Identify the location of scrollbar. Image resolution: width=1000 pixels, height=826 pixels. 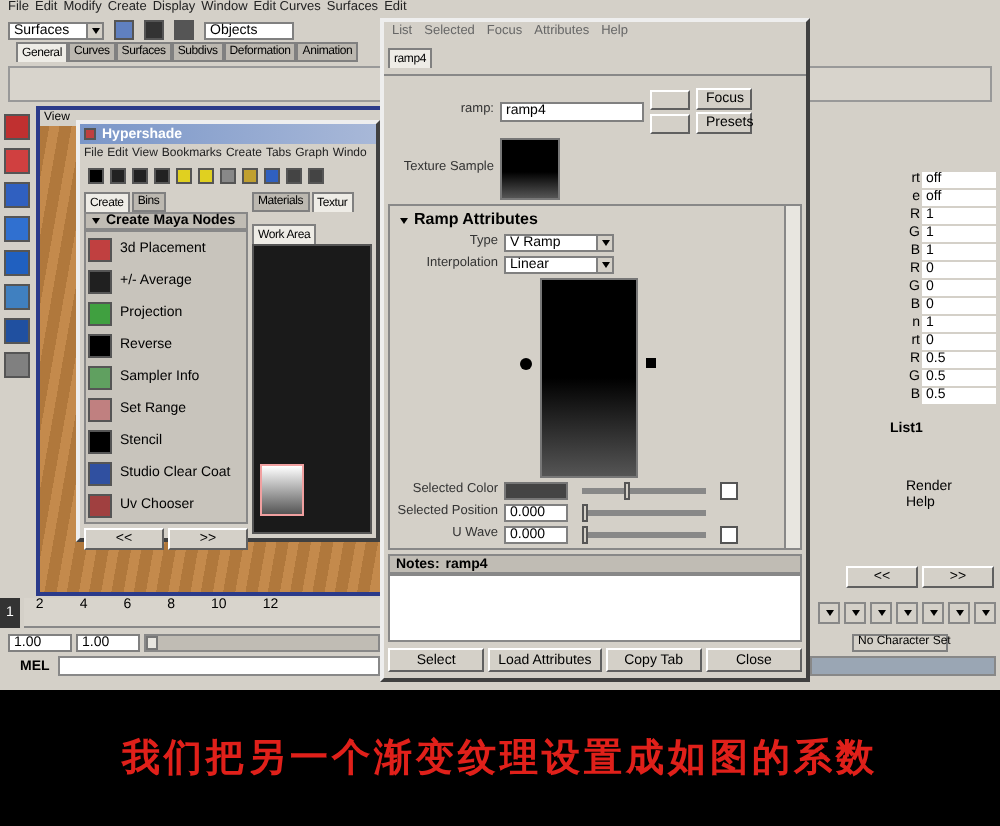
(792, 377).